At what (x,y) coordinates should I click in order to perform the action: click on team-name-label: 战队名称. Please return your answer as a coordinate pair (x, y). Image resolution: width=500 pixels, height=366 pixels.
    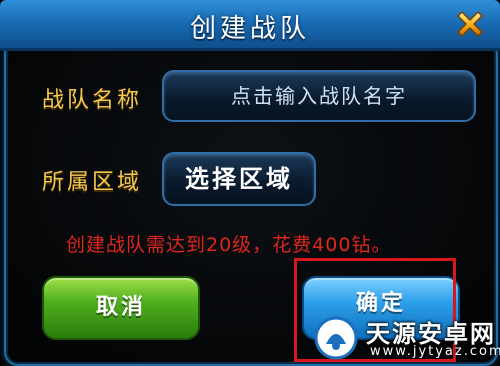
    Looking at the image, I should click on (92, 100).